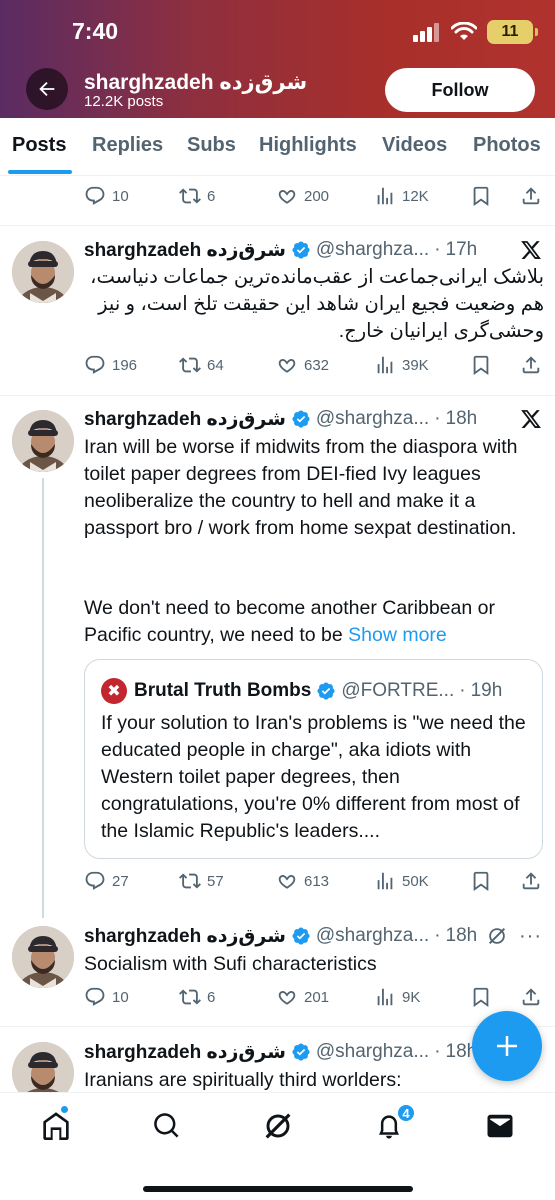  What do you see at coordinates (302, 365) in the screenshot?
I see `like-button: 632` at bounding box center [302, 365].